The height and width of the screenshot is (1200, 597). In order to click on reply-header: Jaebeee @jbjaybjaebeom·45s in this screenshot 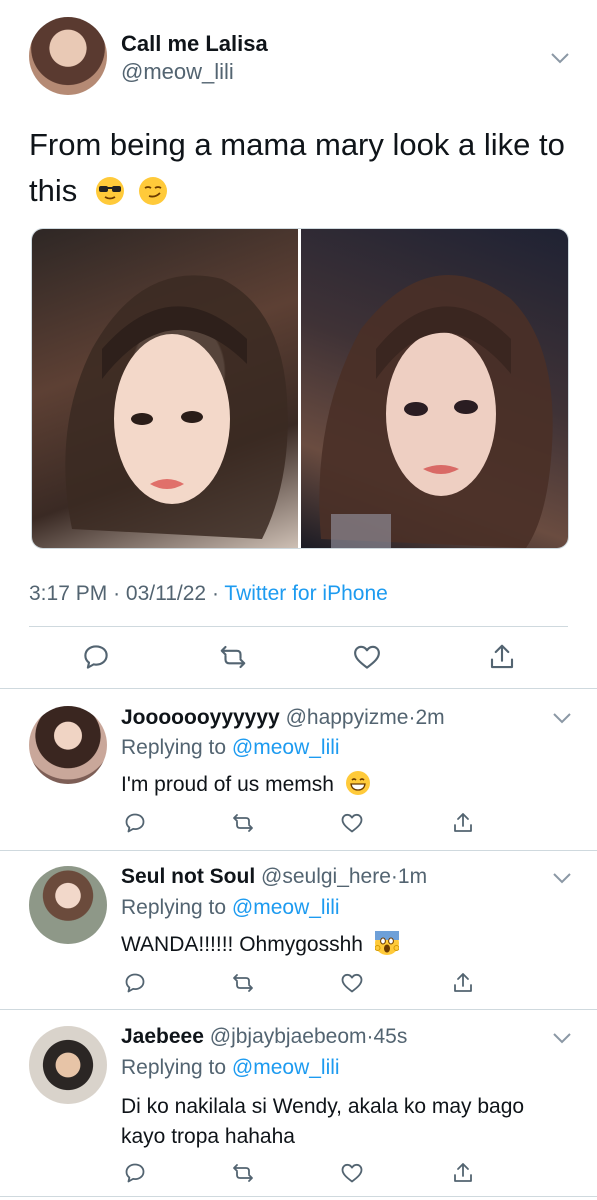, I will do `click(264, 1037)`.